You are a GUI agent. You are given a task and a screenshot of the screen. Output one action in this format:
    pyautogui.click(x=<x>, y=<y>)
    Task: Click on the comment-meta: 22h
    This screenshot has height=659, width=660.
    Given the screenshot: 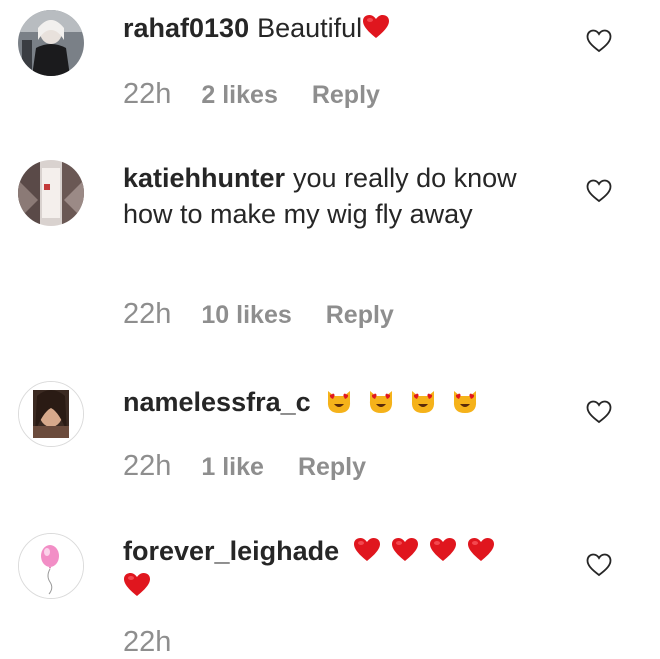 What is the action you would take?
    pyautogui.click(x=162, y=642)
    